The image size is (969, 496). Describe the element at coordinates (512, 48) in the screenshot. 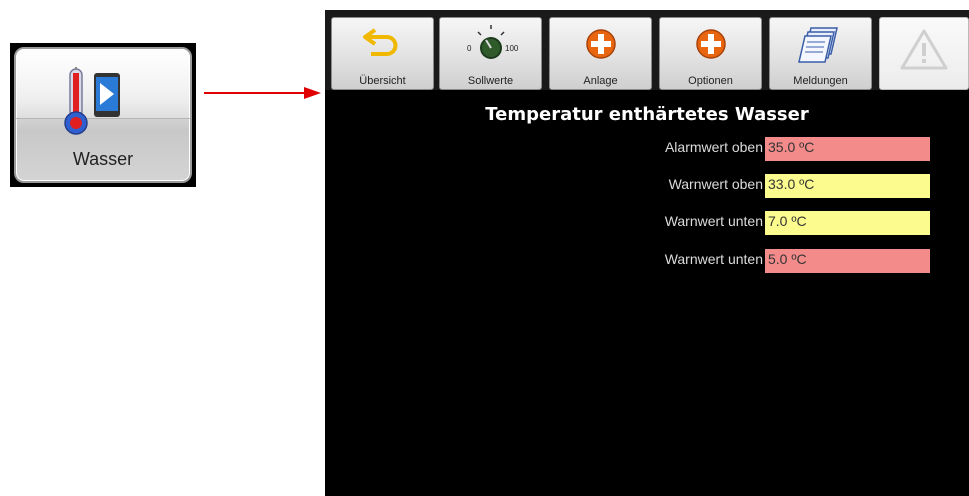

I see `dial-max-text: 100` at that location.